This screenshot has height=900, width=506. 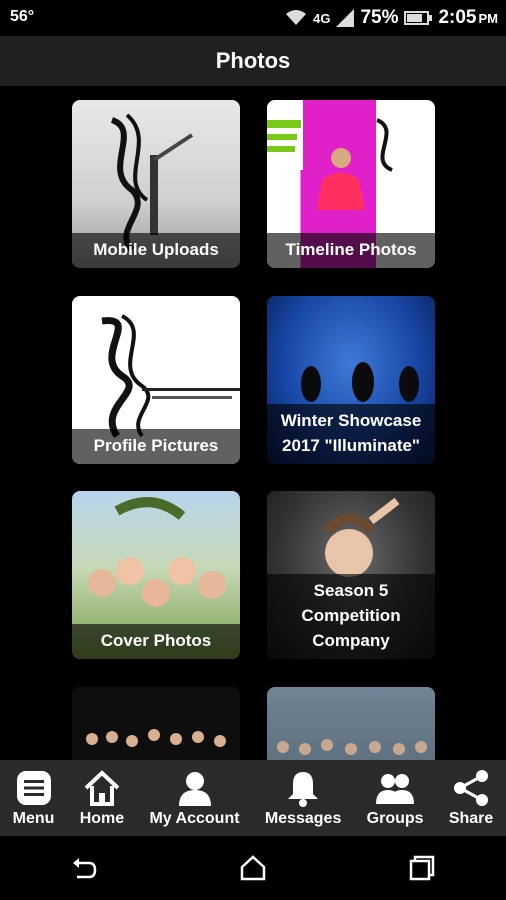 What do you see at coordinates (395, 818) in the screenshot?
I see `nav-label: Groups` at bounding box center [395, 818].